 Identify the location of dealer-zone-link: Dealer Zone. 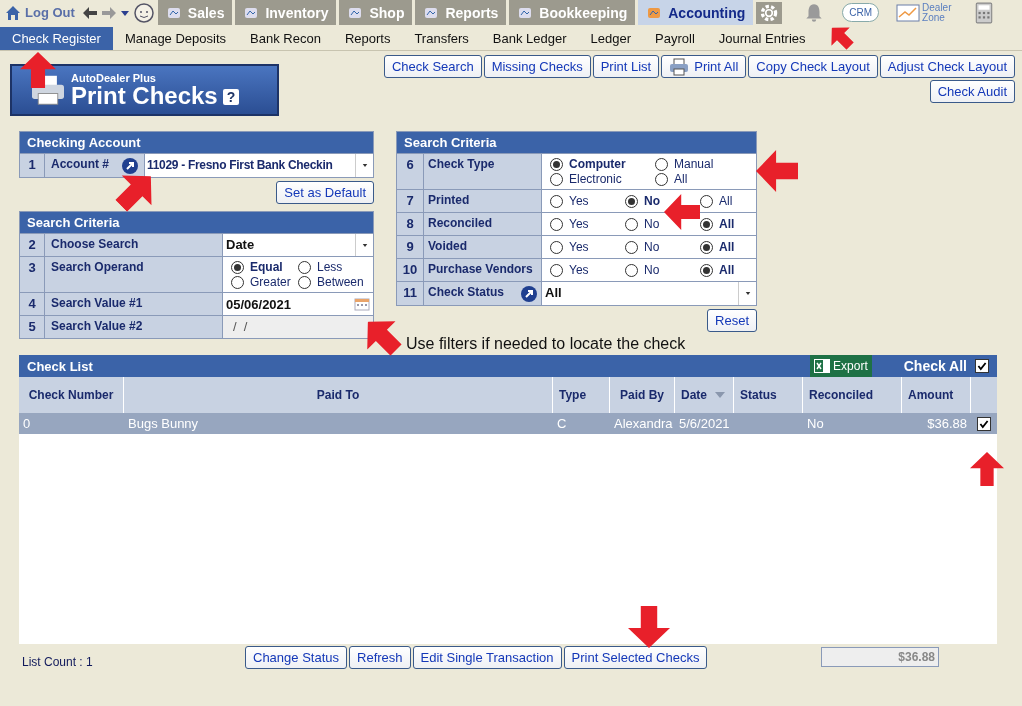
(926, 12).